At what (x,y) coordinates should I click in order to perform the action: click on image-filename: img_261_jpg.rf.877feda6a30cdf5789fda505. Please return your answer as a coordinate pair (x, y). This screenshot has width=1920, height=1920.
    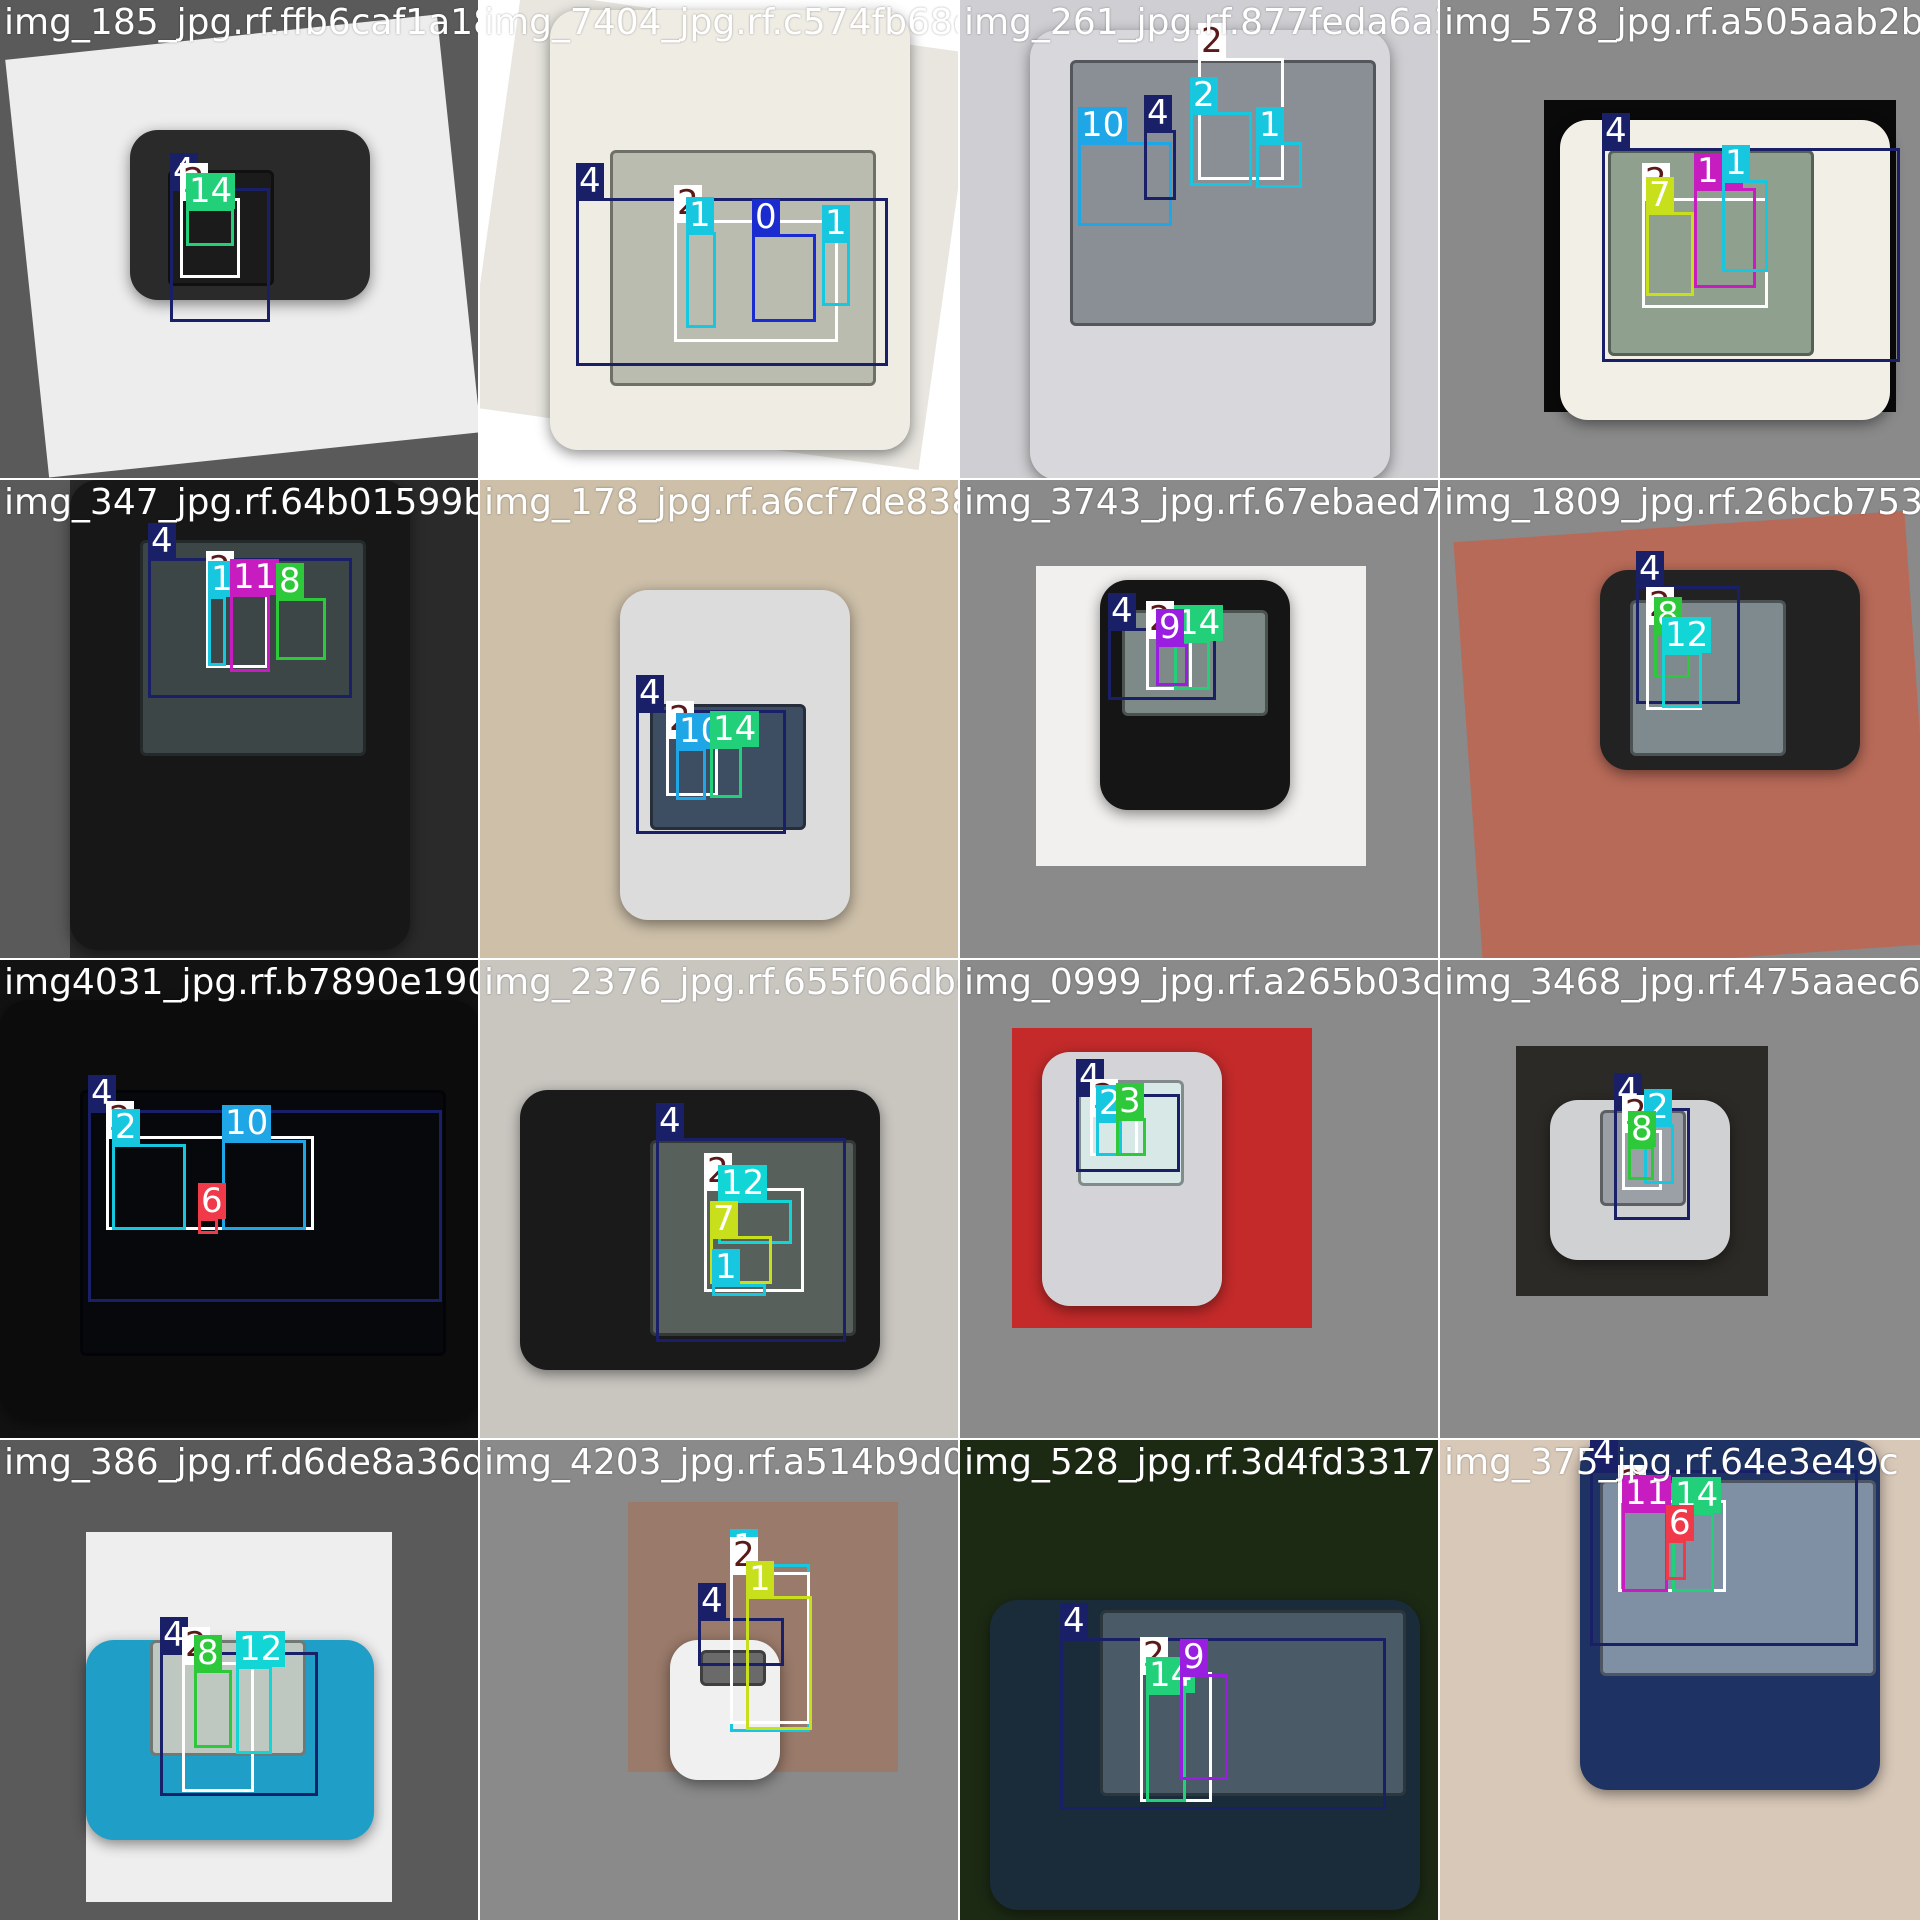
    Looking at the image, I should click on (1201, 22).